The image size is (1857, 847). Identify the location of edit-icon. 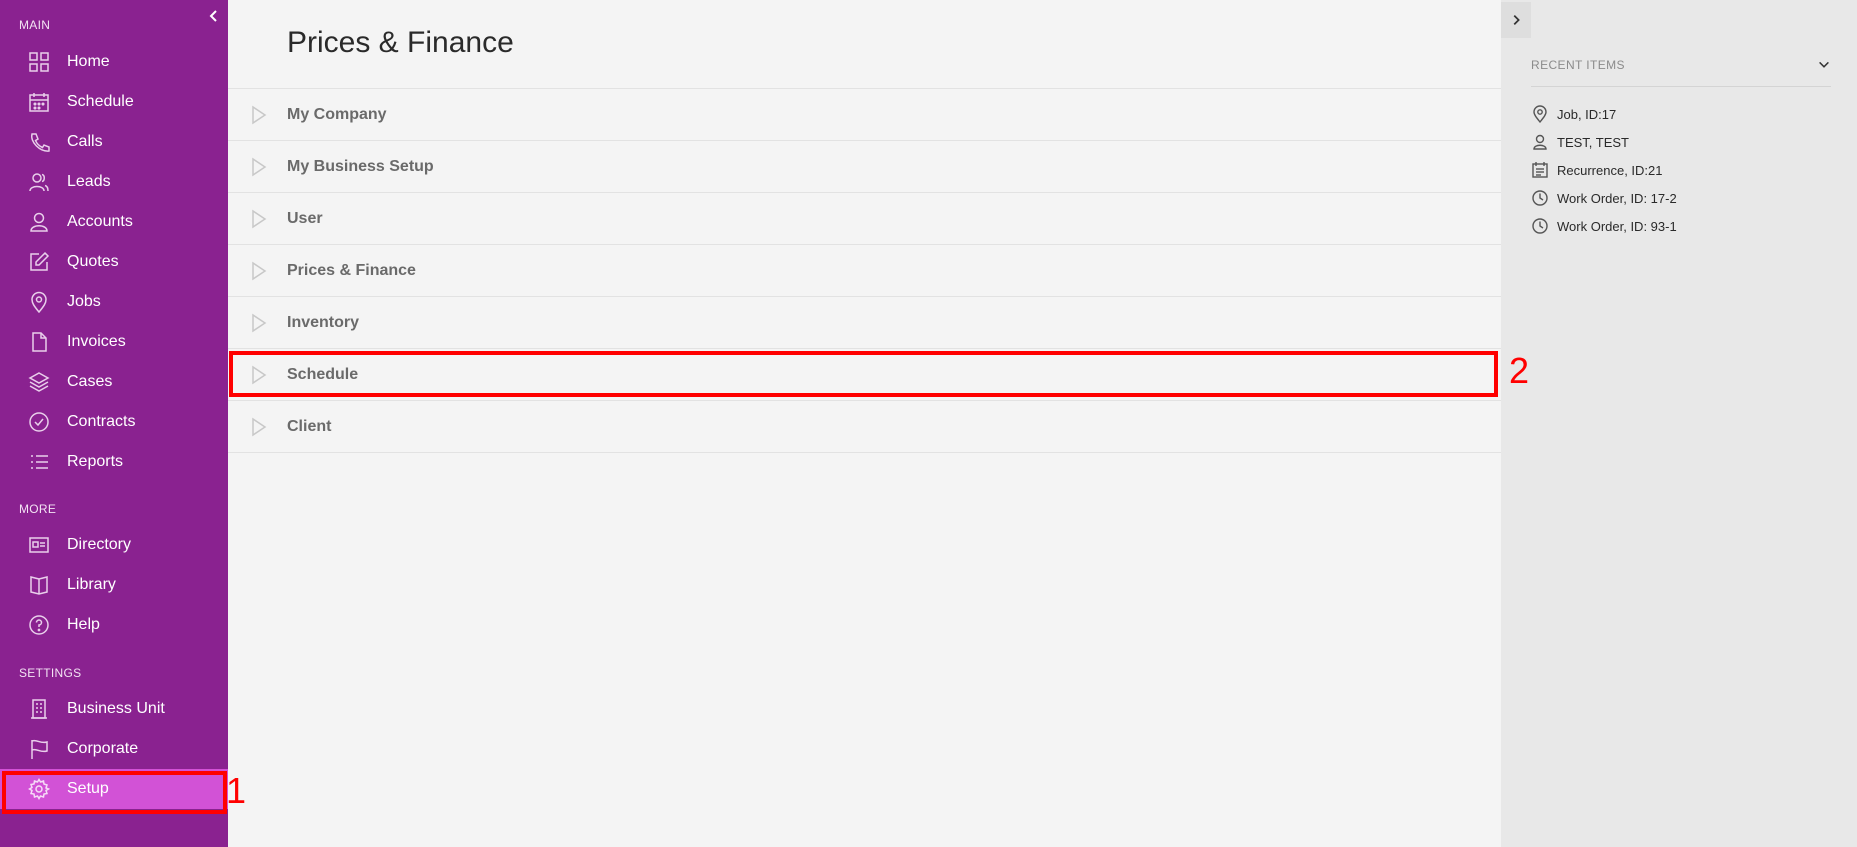
(39, 262).